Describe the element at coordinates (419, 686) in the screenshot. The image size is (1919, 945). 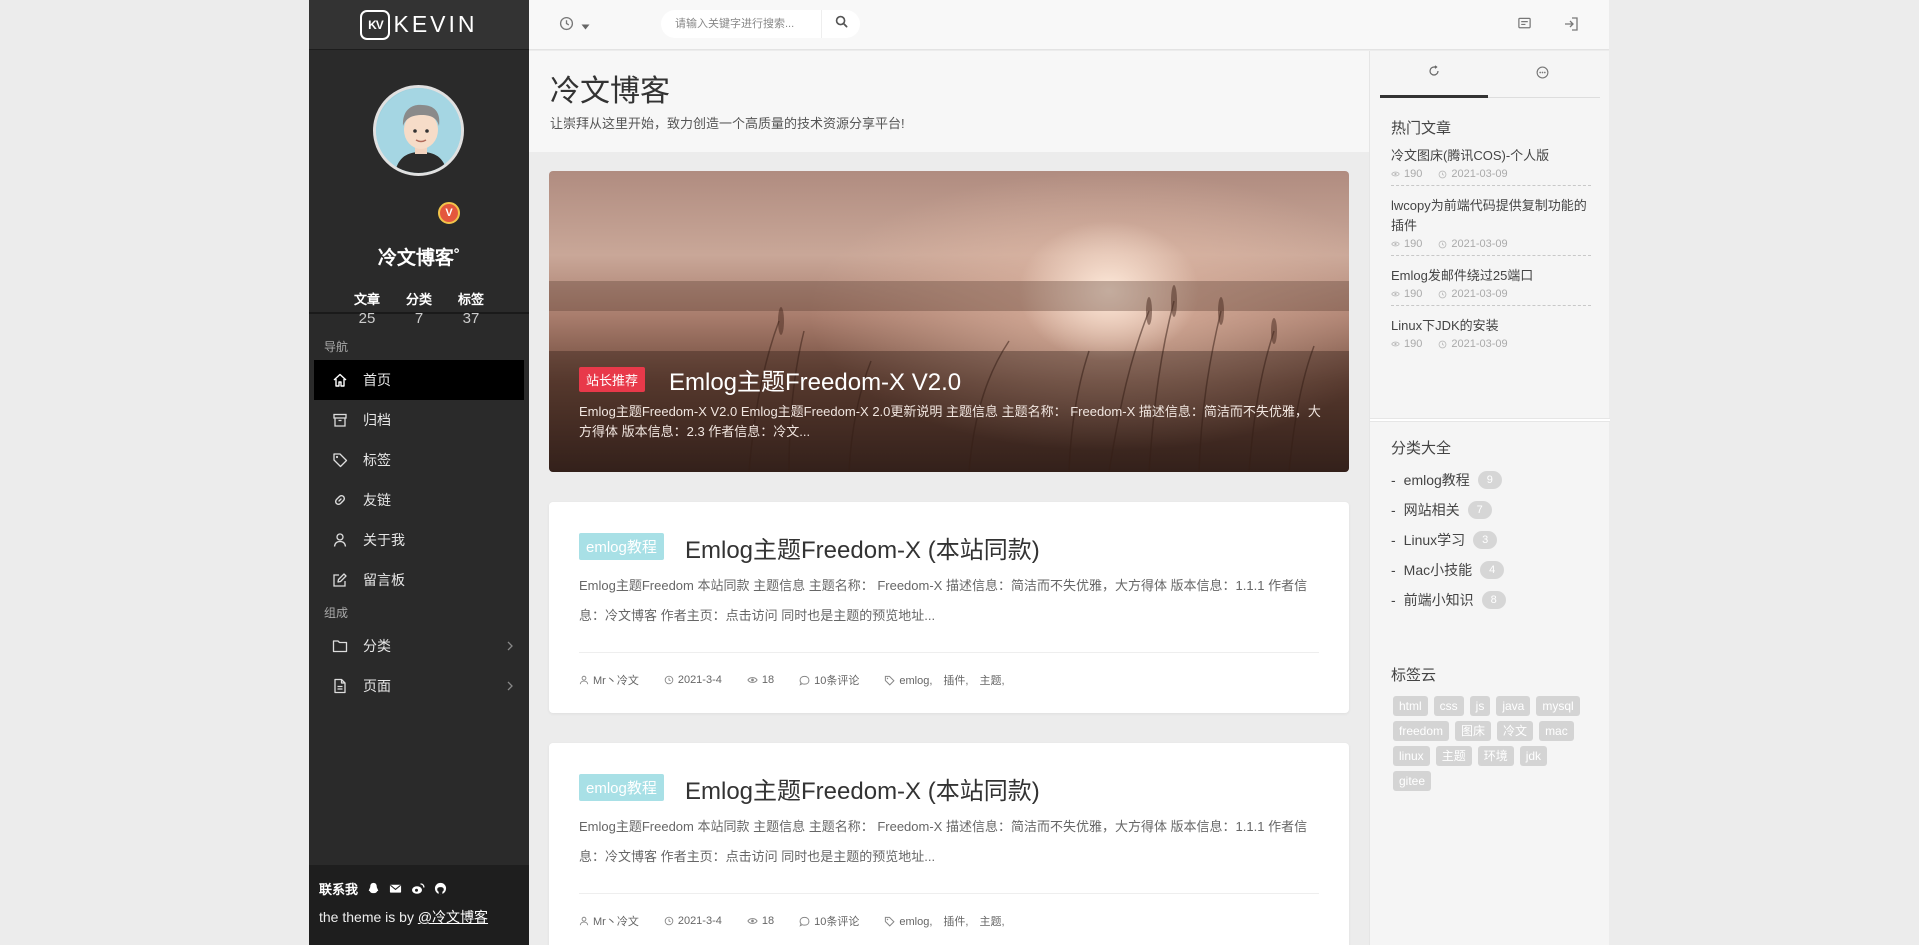
I see `sidebar-item-pages: 页面` at that location.